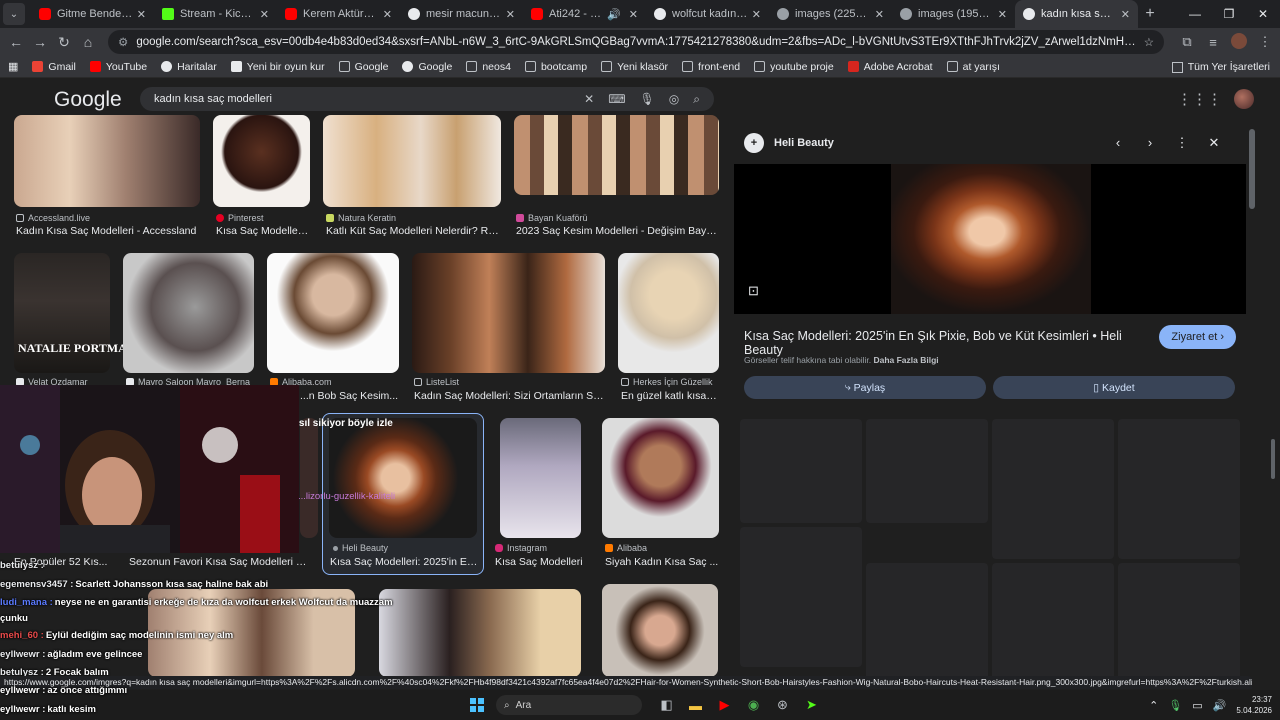  I want to click on keyboard-icon: ⌨, so click(616, 99).